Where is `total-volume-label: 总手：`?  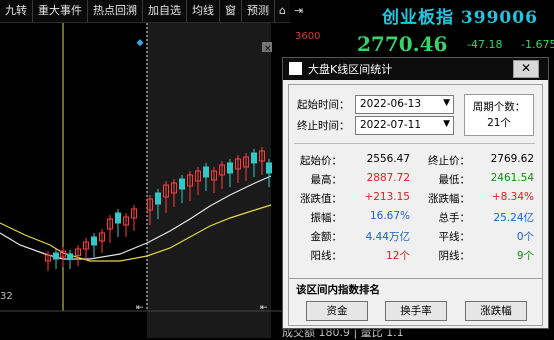 total-volume-label: 总手： is located at coordinates (454, 218).